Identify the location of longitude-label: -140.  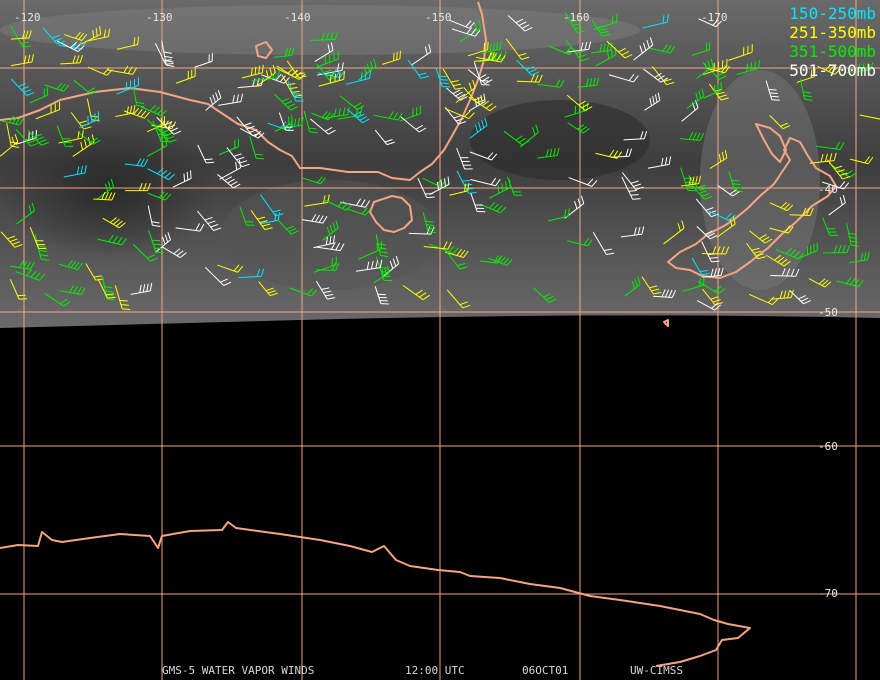
(297, 17).